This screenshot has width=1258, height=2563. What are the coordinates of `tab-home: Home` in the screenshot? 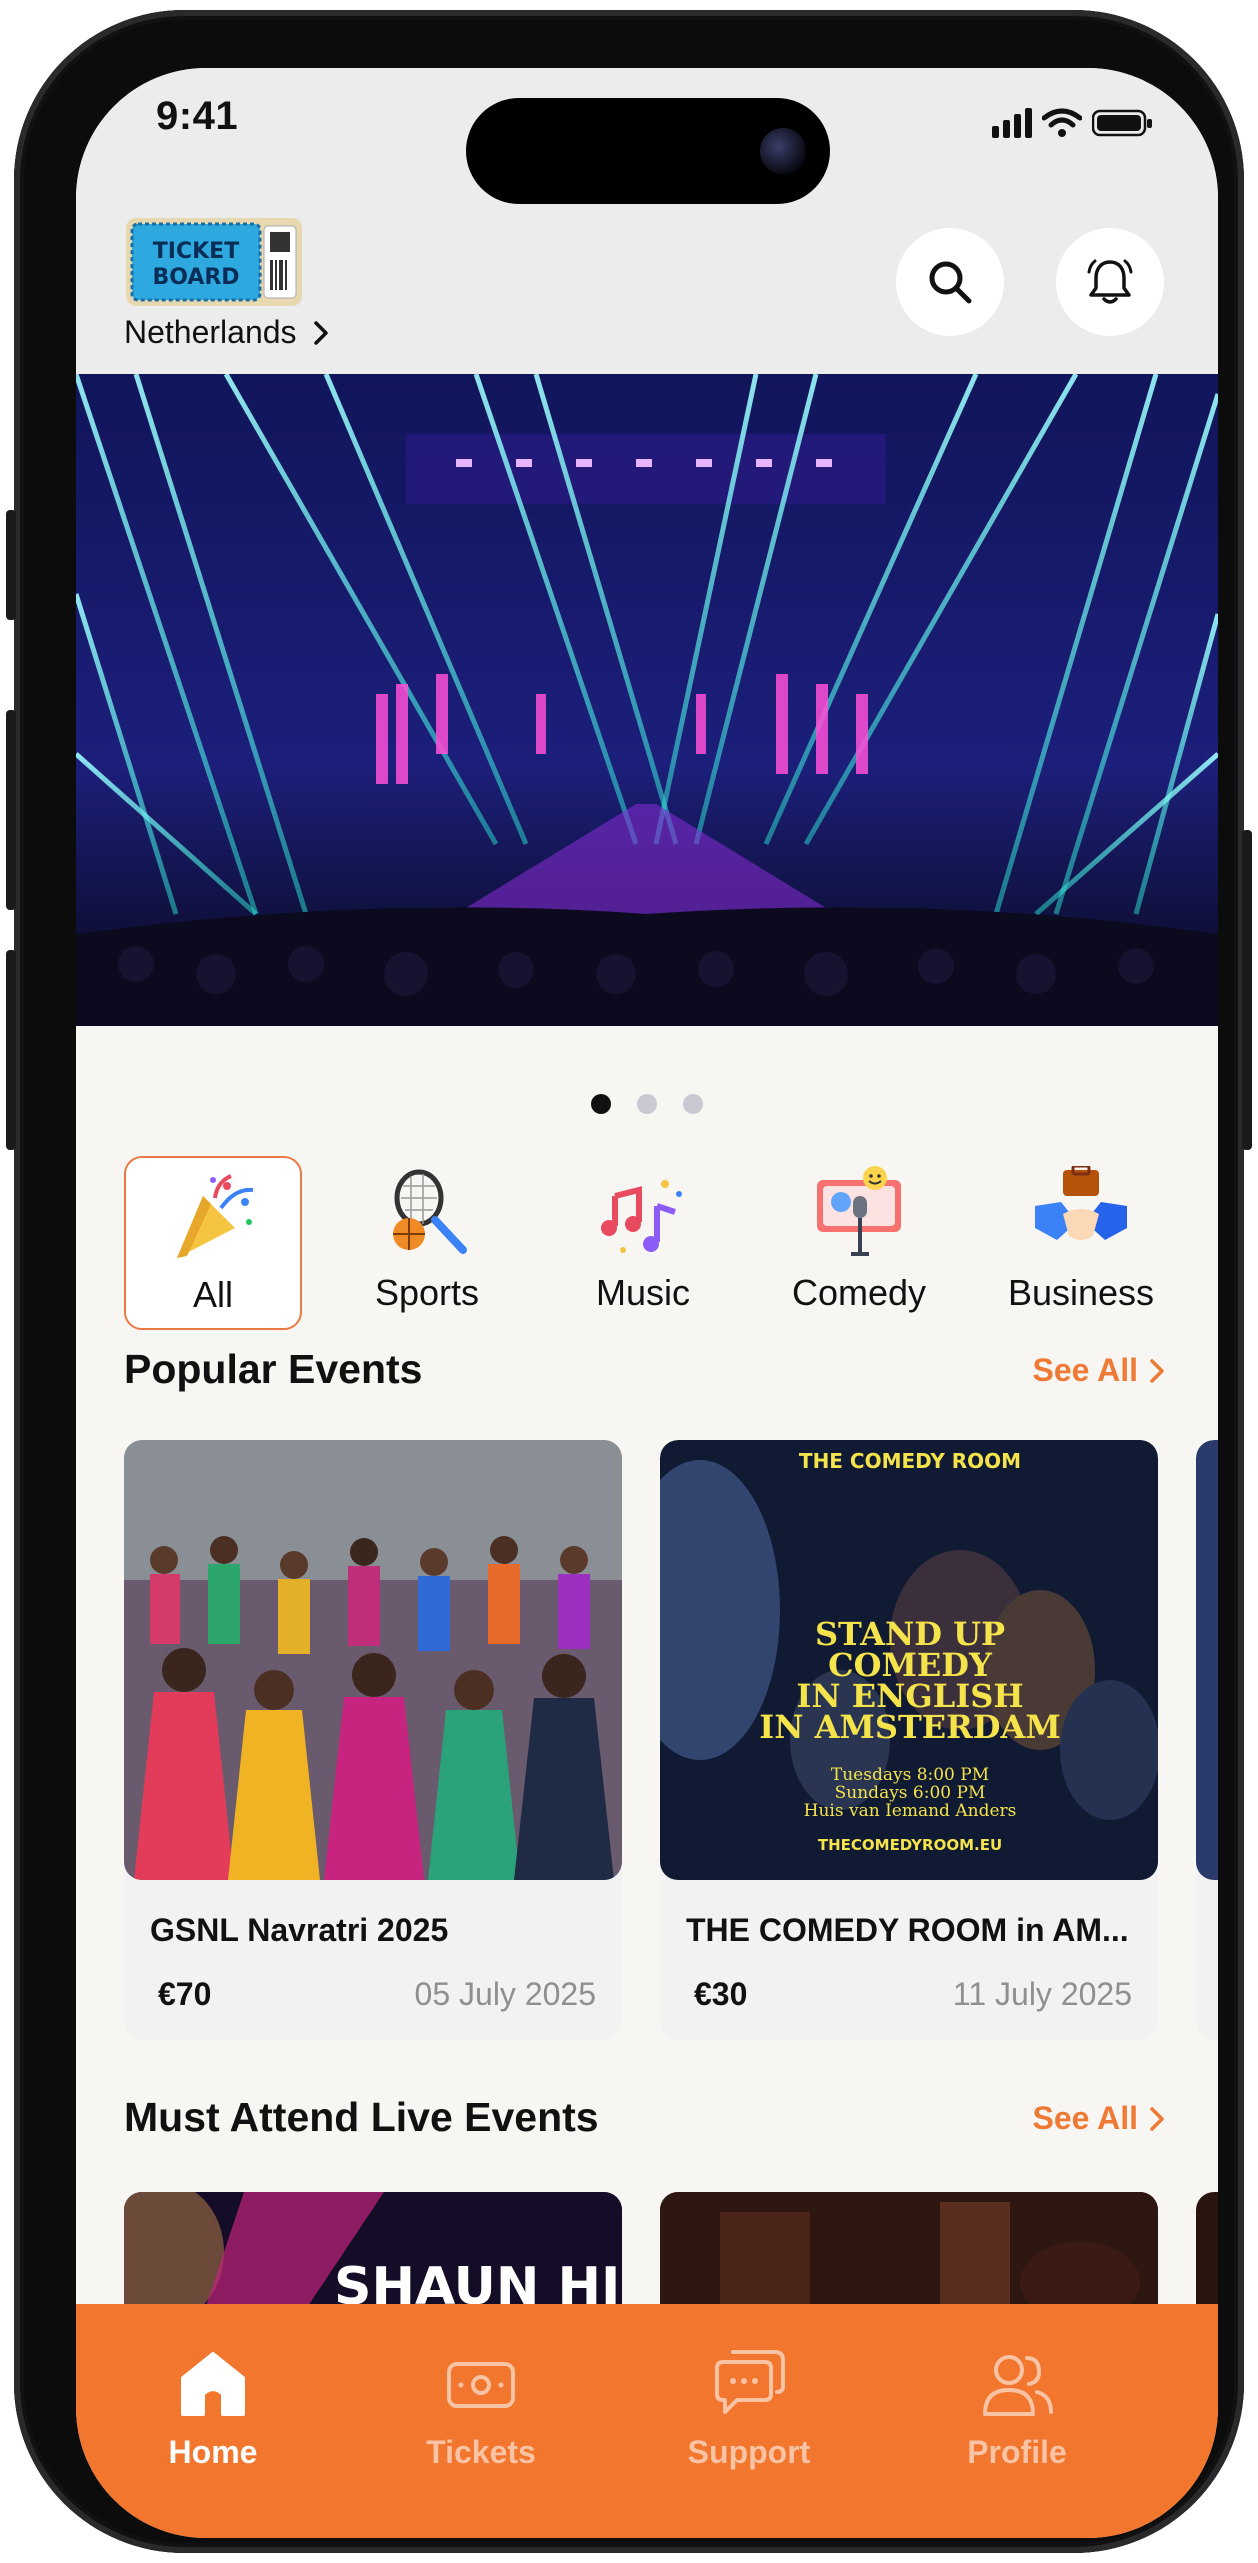 It's located at (213, 2407).